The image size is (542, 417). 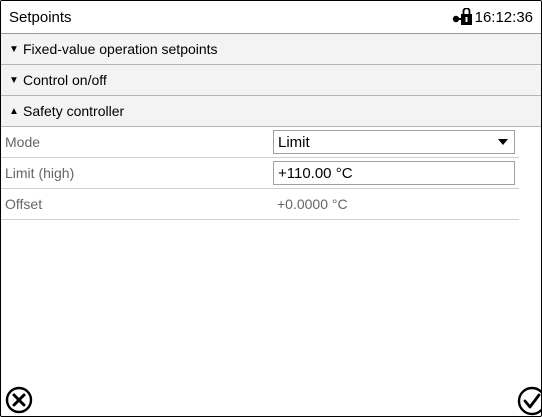 I want to click on section-label: Safety controller, so click(x=74, y=111).